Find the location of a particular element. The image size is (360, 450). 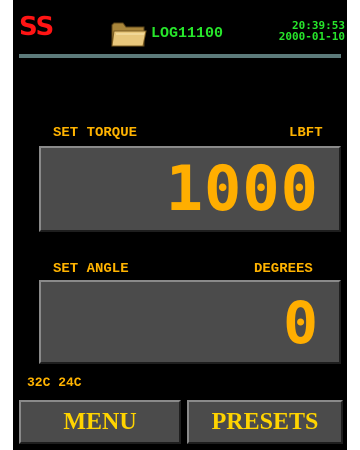

clock: 20:39:53 2000-01-10 is located at coordinates (305, 31).